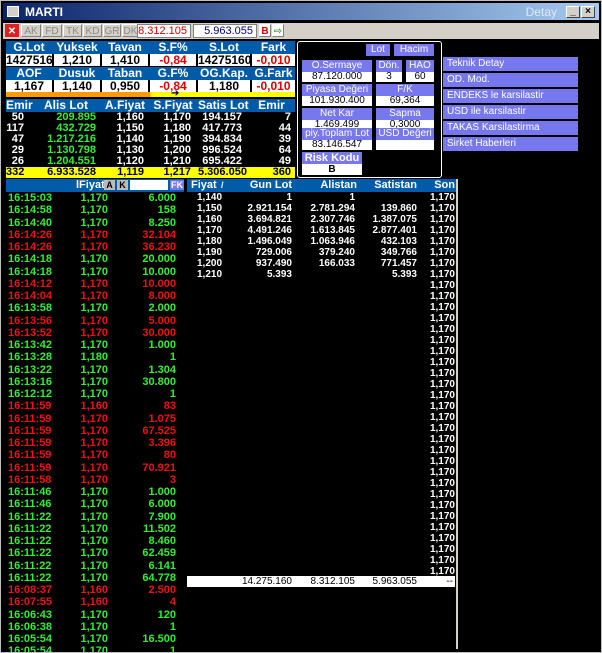  I want to click on tab-gr: GR, so click(112, 30).